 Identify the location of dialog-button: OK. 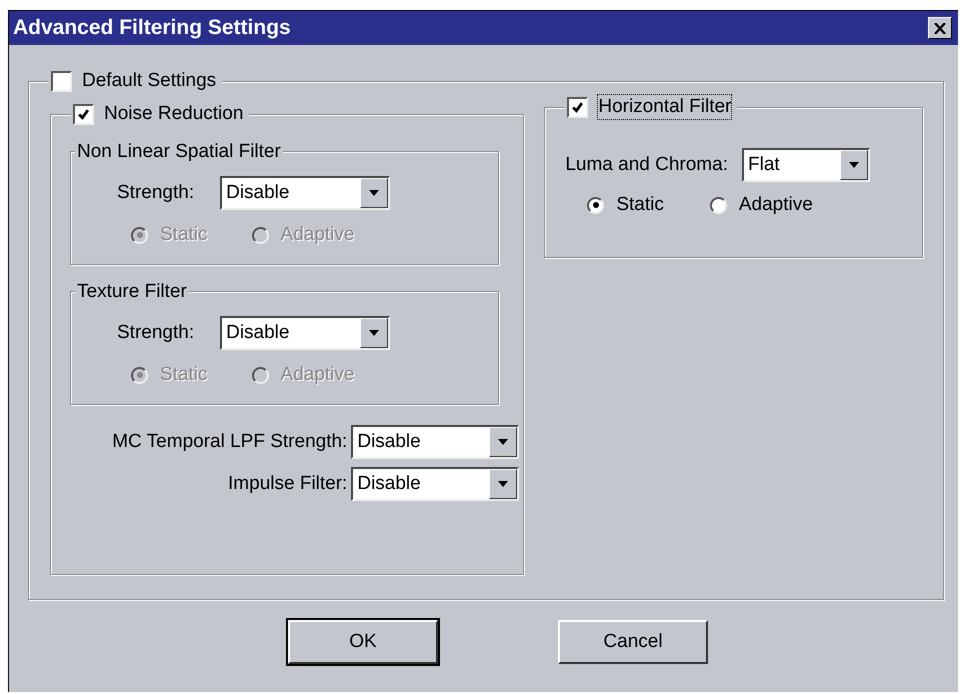
(363, 642).